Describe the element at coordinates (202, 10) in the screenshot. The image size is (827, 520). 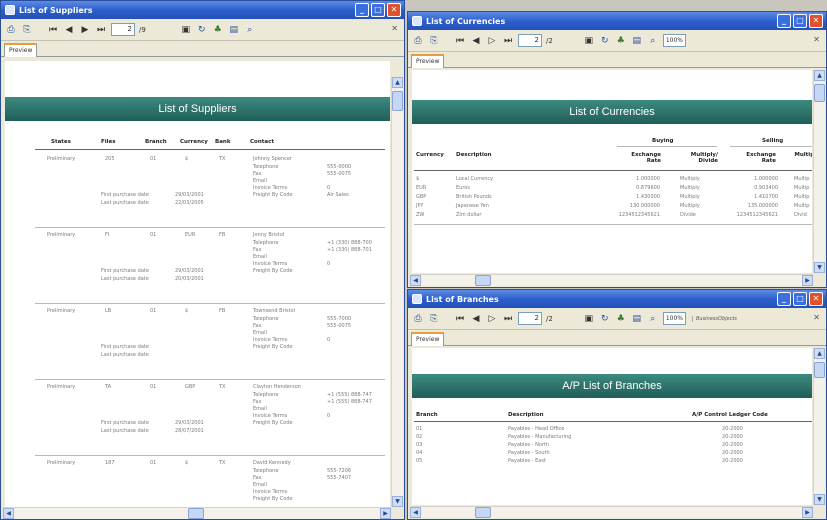
I see `suppliers-titlebar: List of Suppliers _ □ ✕` at that location.